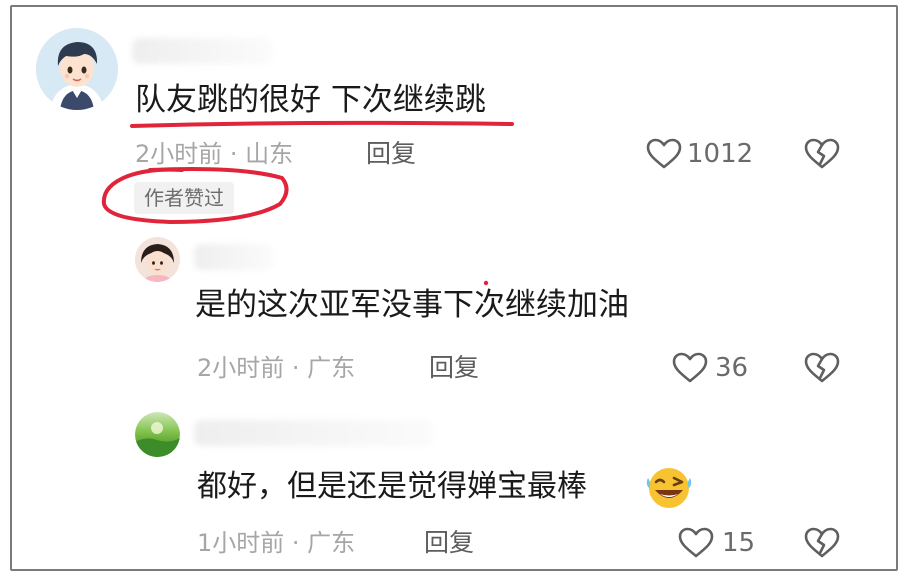  I want to click on girl-avatar-icon, so click(157, 259).